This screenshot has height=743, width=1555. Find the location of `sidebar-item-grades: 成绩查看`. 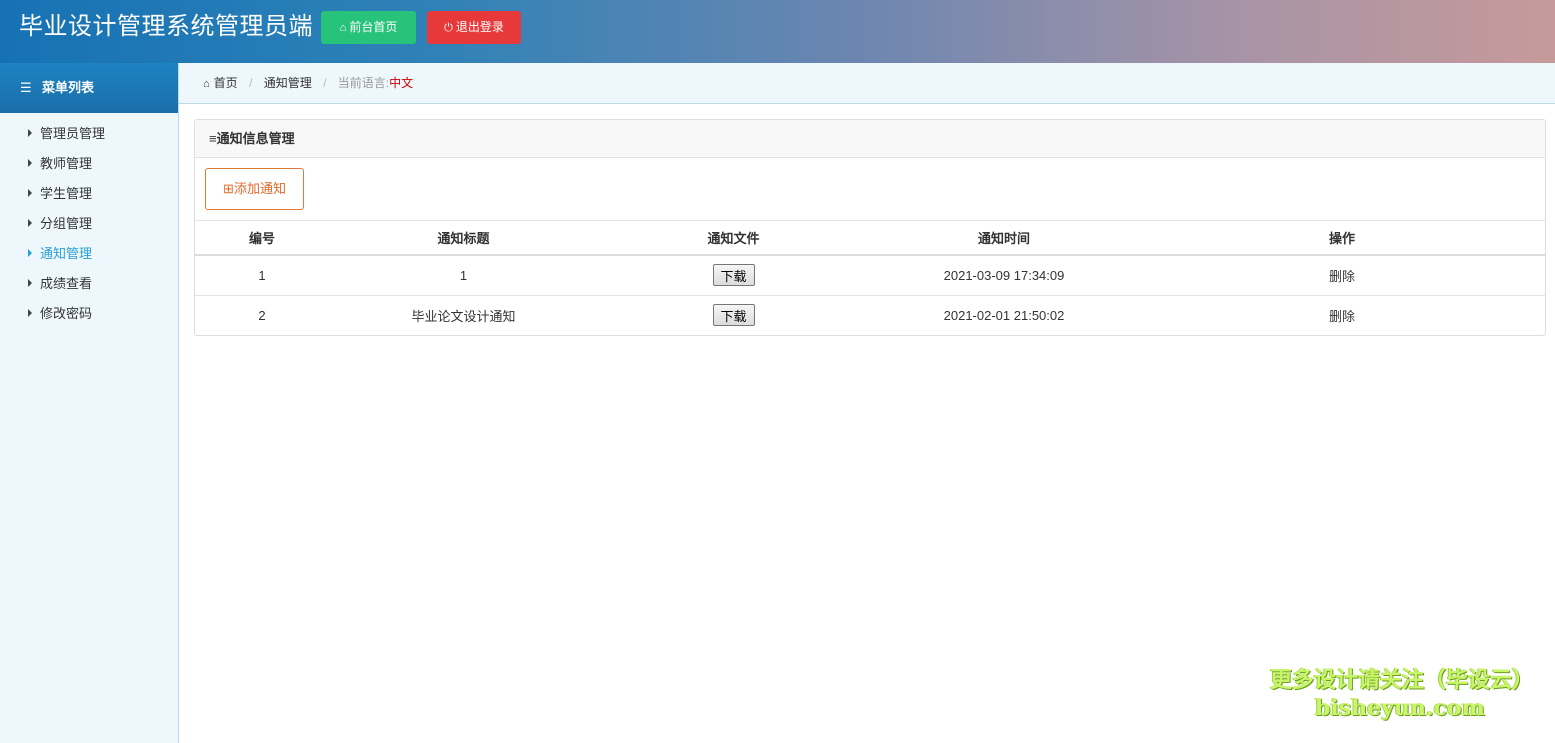

sidebar-item-grades: 成绩查看 is located at coordinates (89, 289).